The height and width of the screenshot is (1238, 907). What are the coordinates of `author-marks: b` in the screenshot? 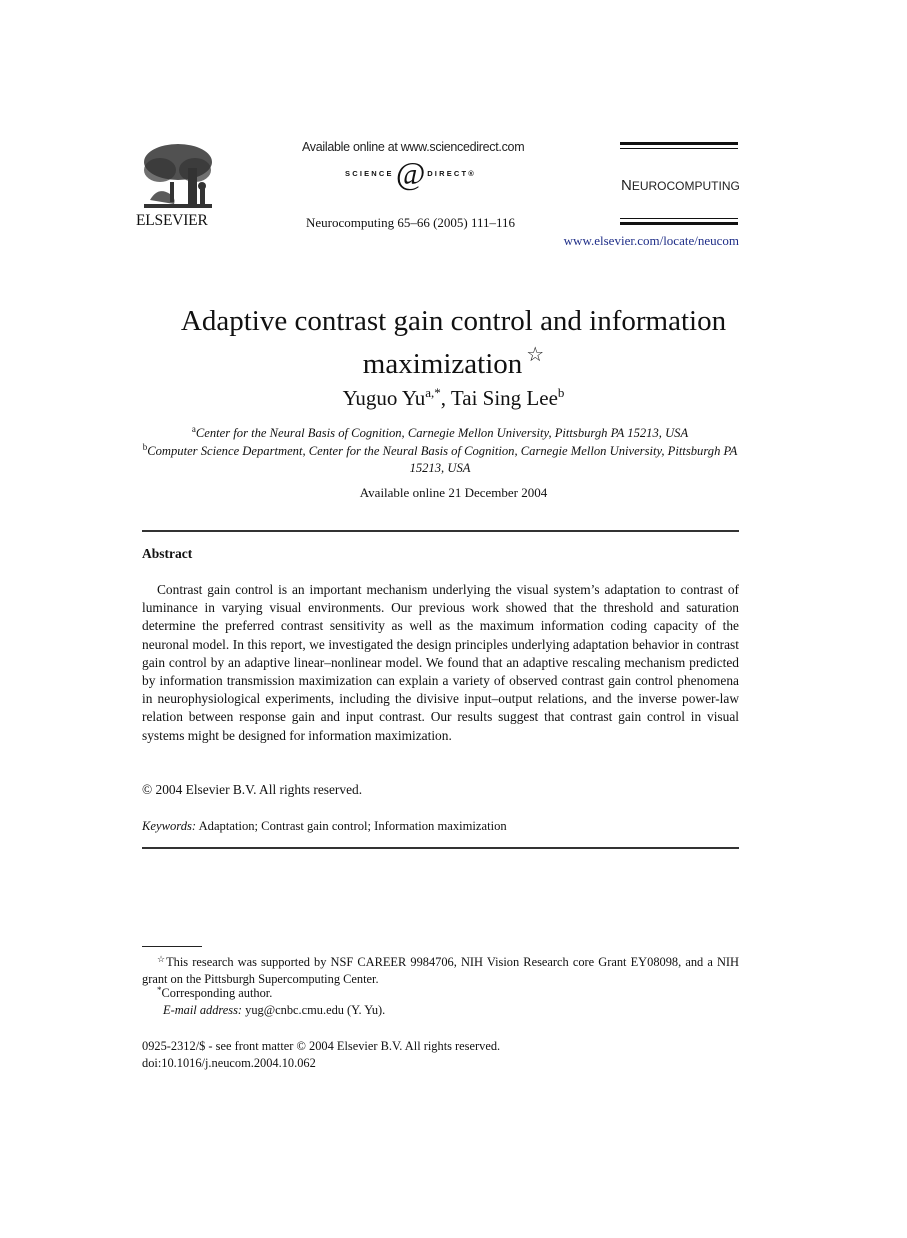 It's located at (561, 392).